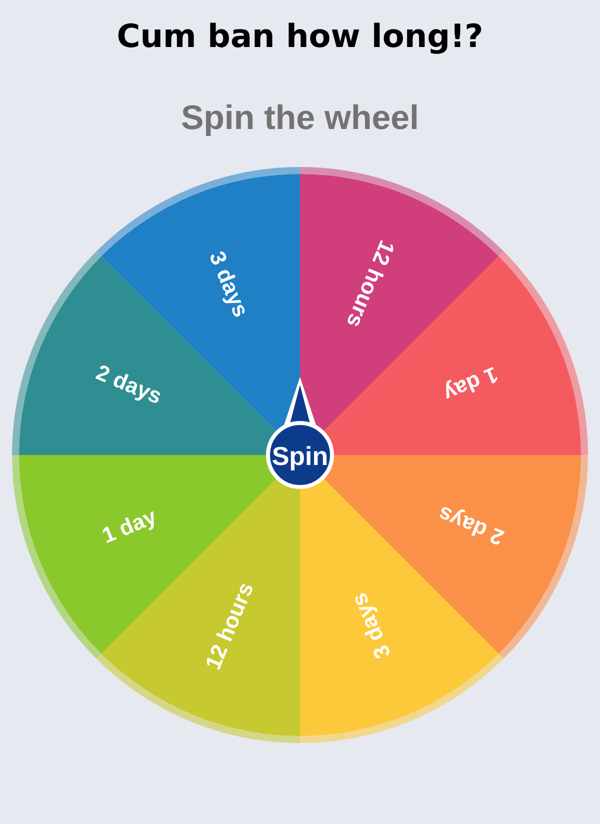 This screenshot has height=824, width=600. Describe the element at coordinates (300, 36) in the screenshot. I see `page-title: Cum ban how long!?` at that location.